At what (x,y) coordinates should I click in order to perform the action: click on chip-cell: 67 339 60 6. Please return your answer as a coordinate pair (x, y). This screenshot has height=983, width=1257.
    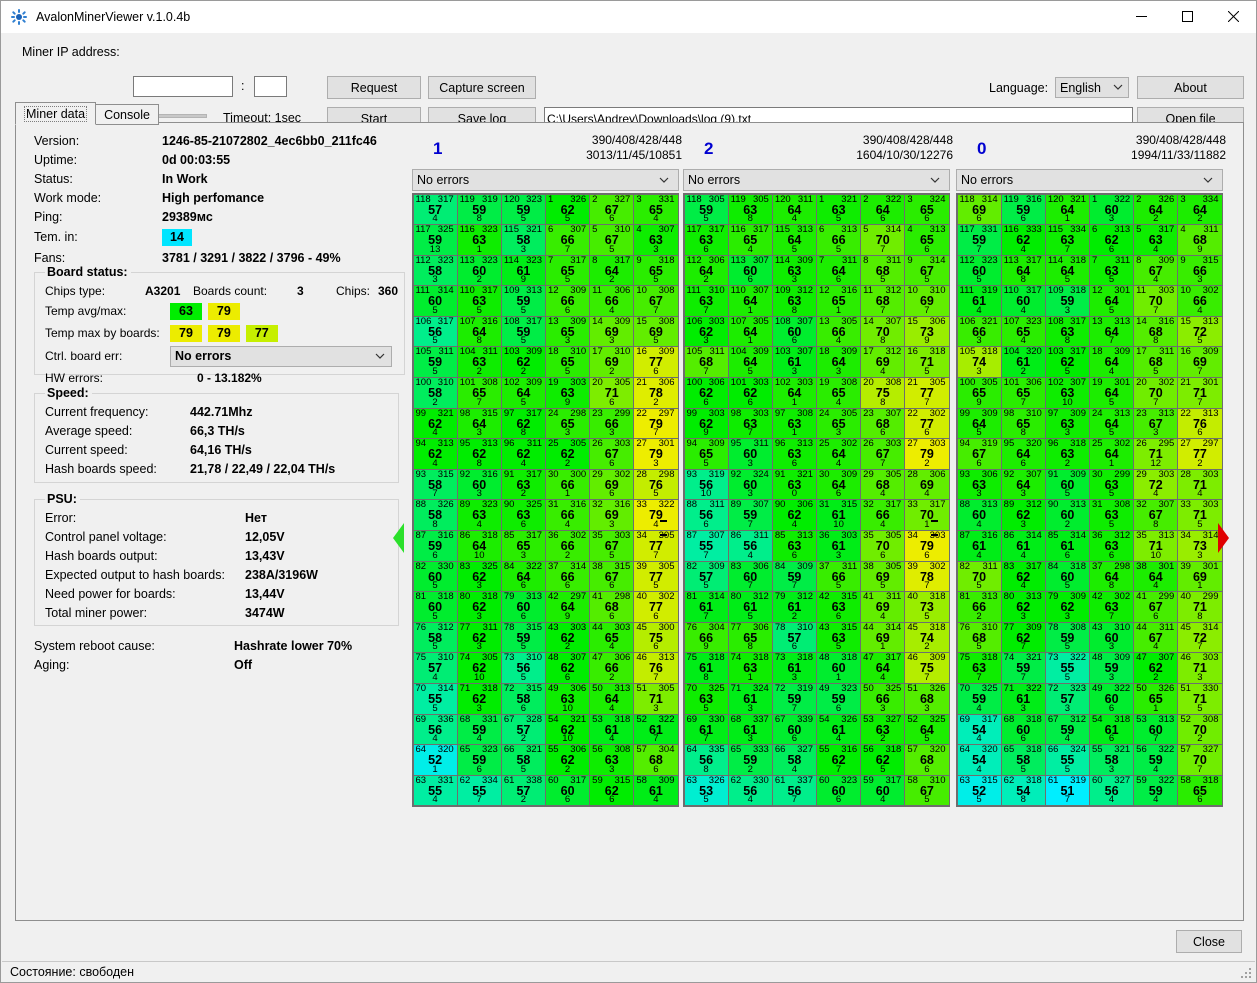
    Looking at the image, I should click on (794, 729).